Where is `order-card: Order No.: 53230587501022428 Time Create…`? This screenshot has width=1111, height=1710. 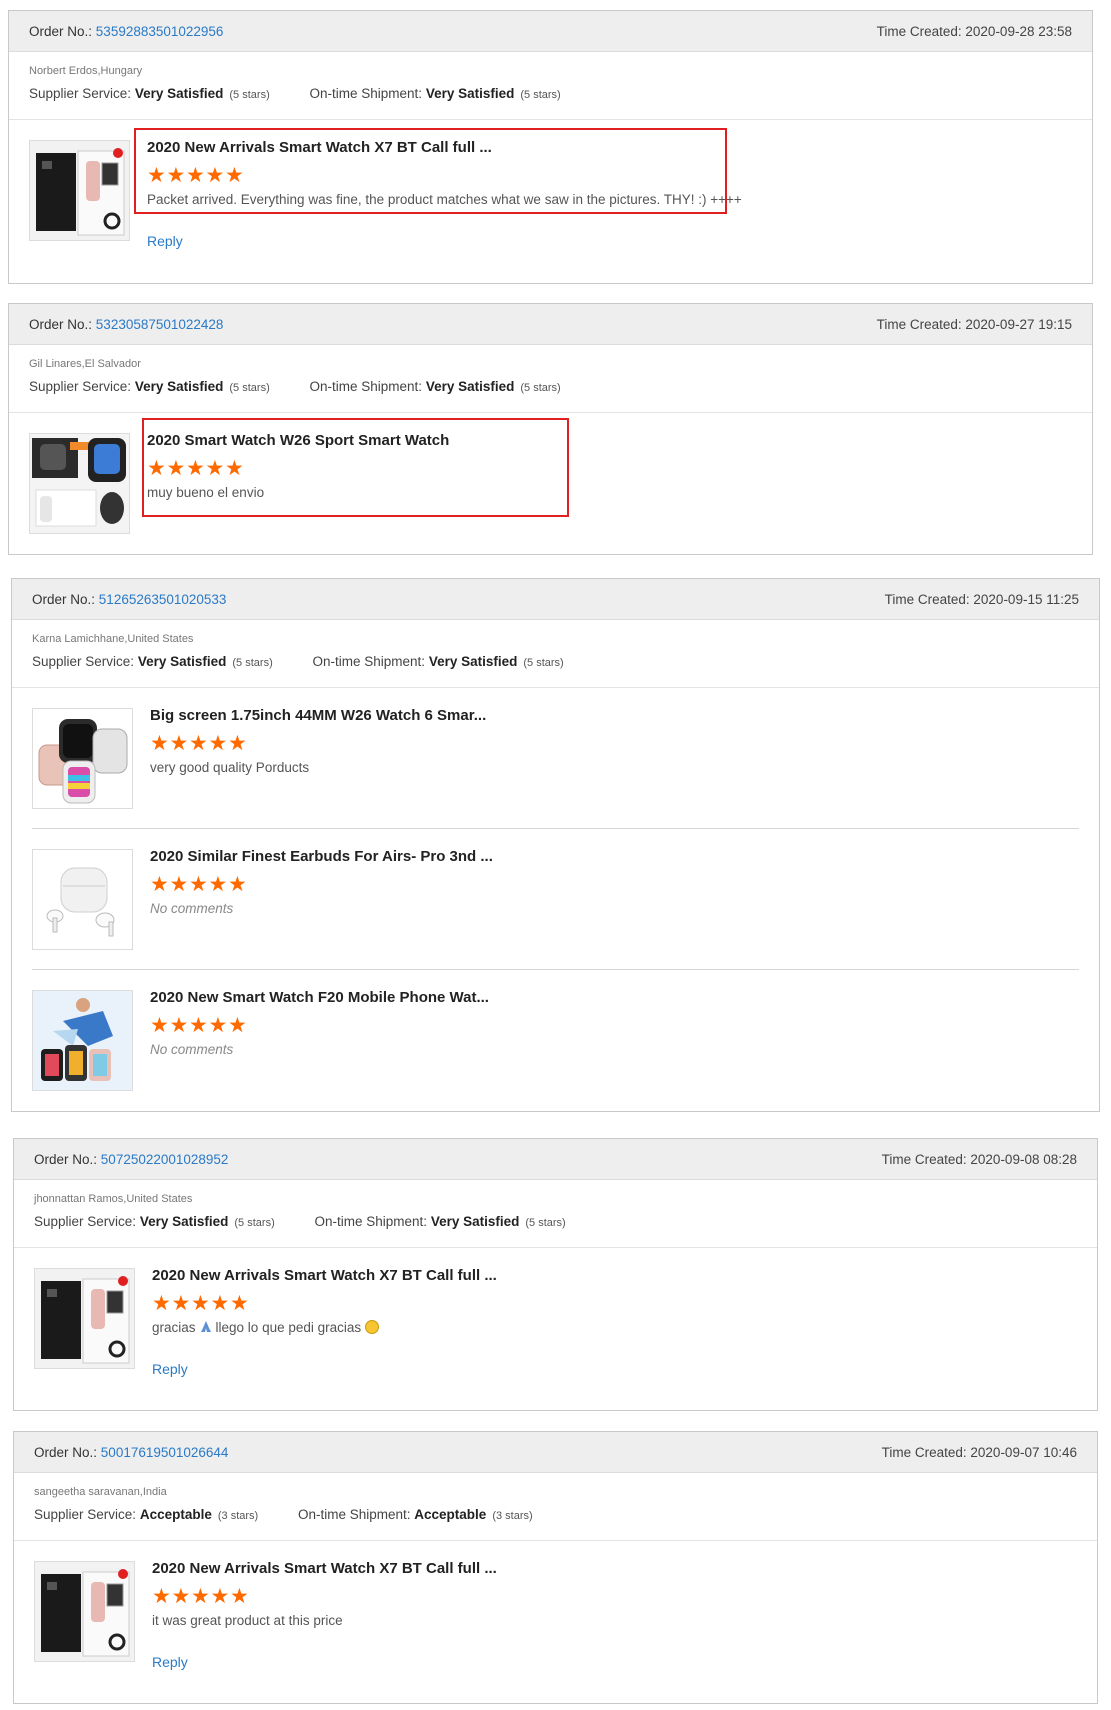
order-card: Order No.: 53230587501022428 Time Create… is located at coordinates (550, 429).